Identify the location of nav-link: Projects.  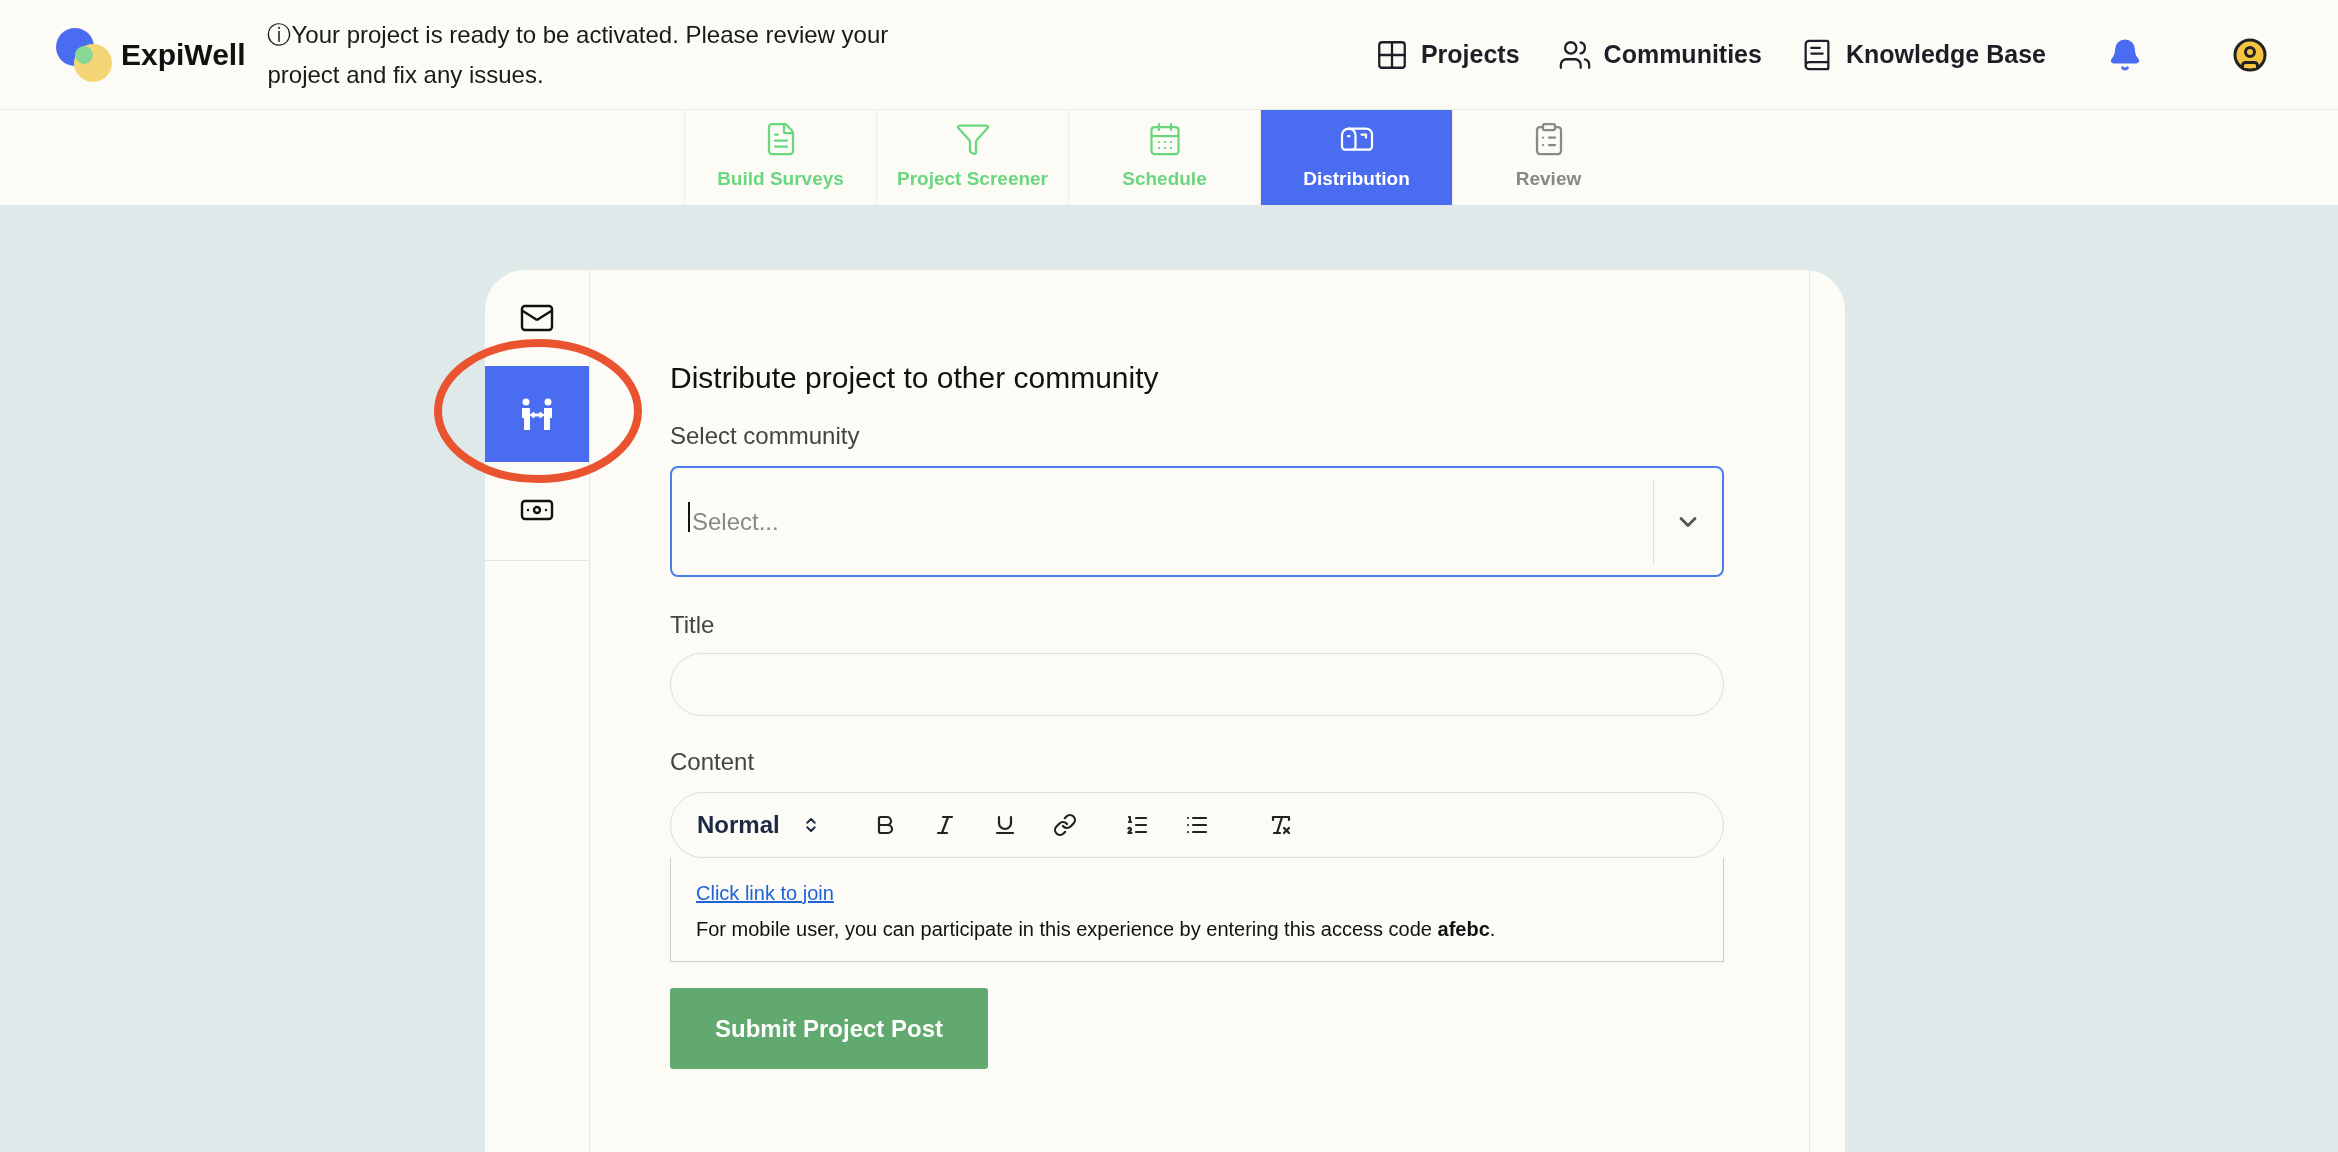
(1447, 54).